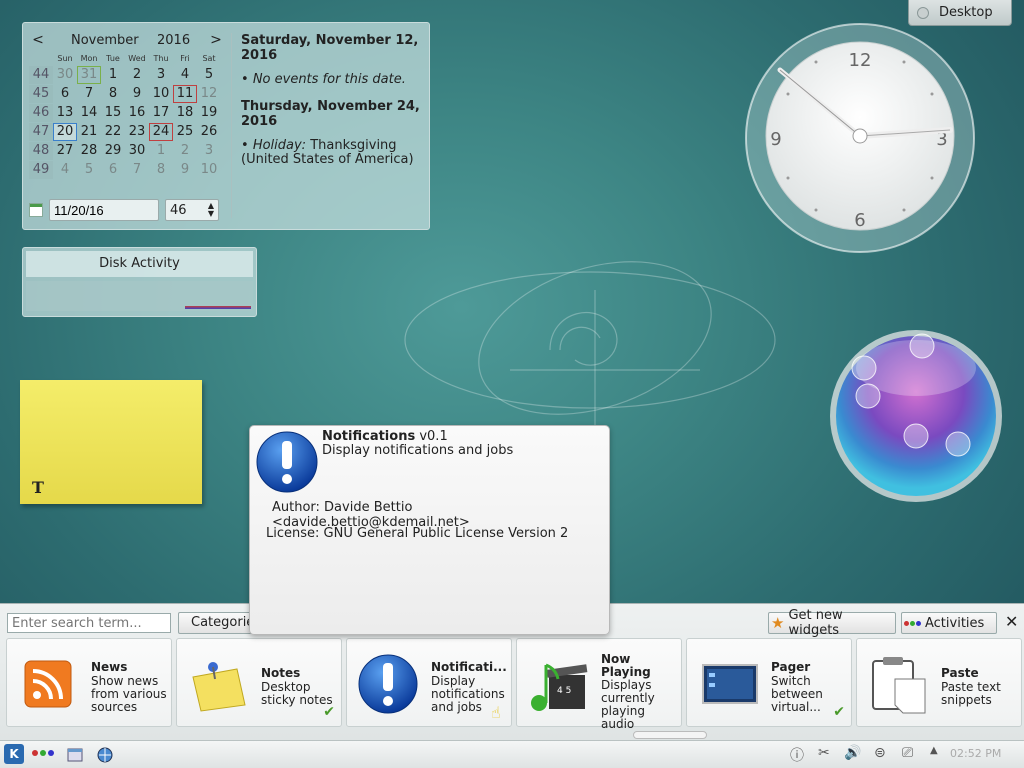  Describe the element at coordinates (185, 93) in the screenshot. I see `day-cell-event: 11` at that location.